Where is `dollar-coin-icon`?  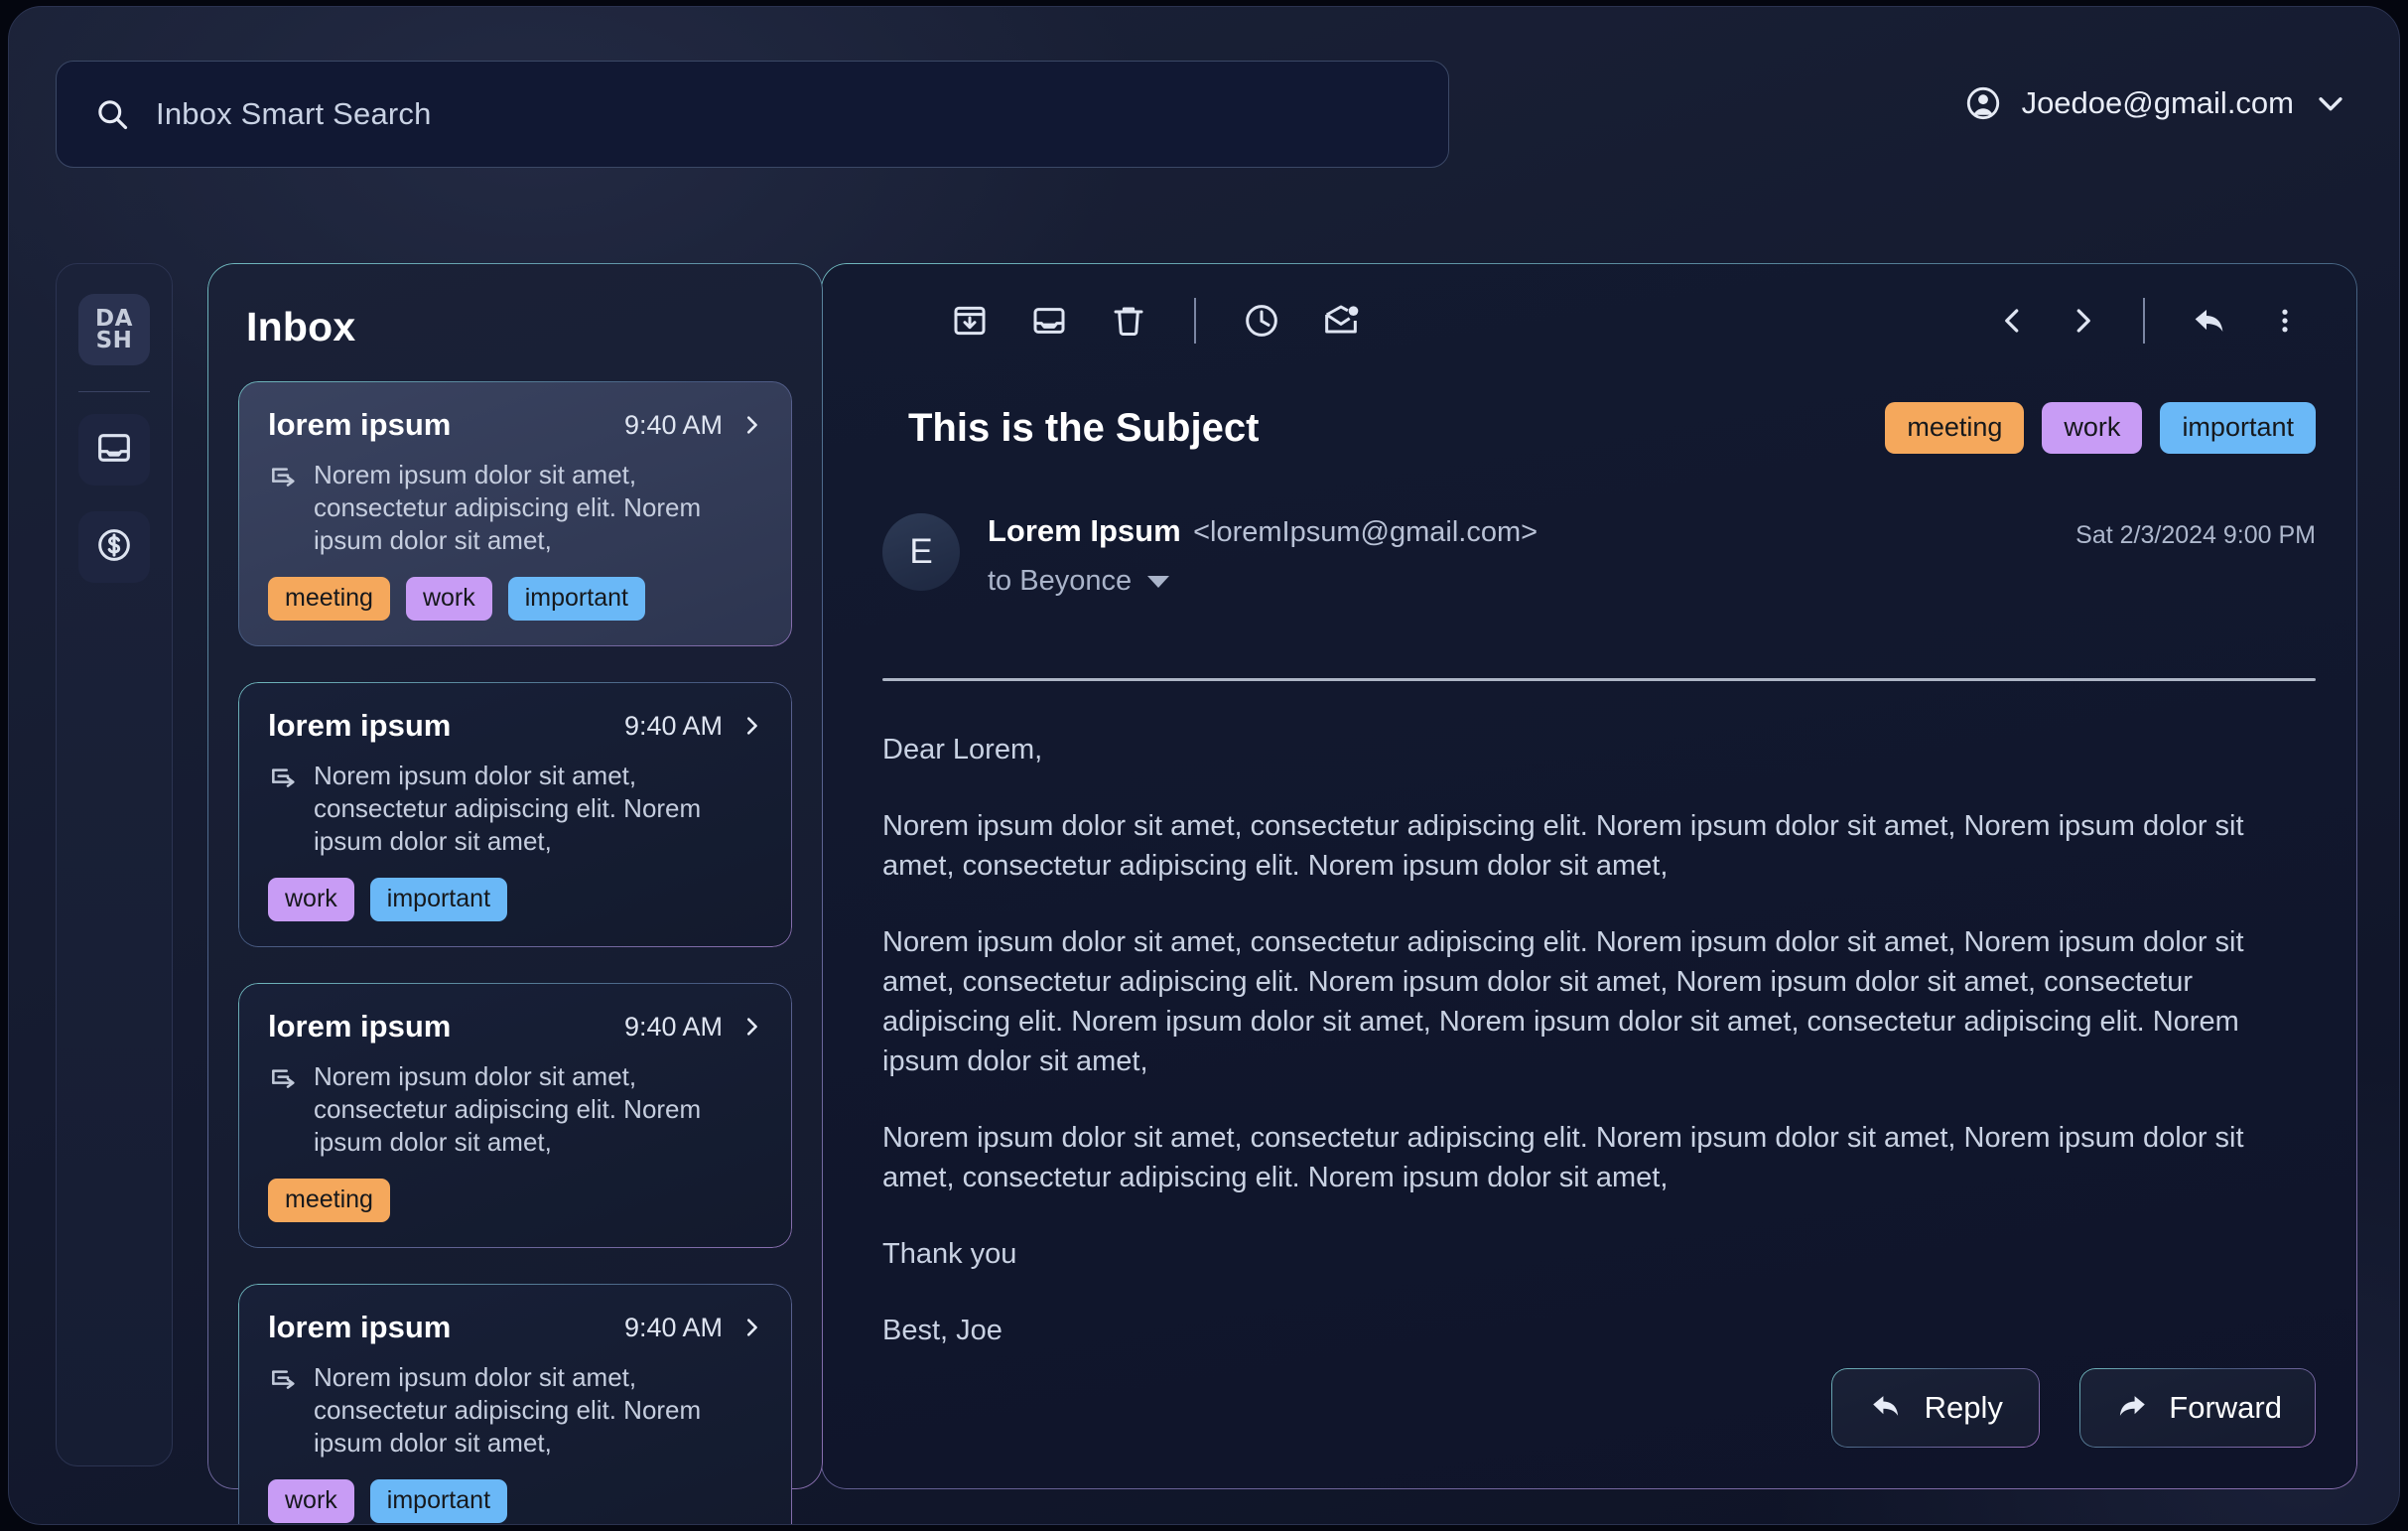
dollar-coin-icon is located at coordinates (114, 547).